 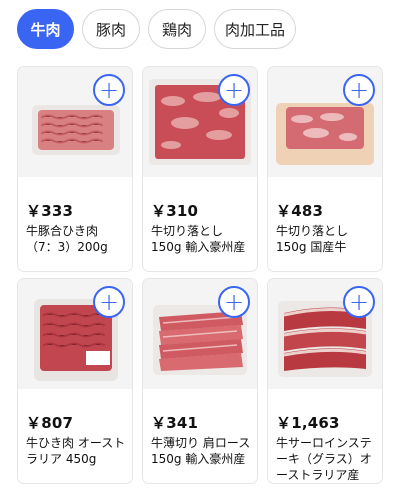 What do you see at coordinates (255, 29) in the screenshot?
I see `tab-processed-meat: 肉加工品` at bounding box center [255, 29].